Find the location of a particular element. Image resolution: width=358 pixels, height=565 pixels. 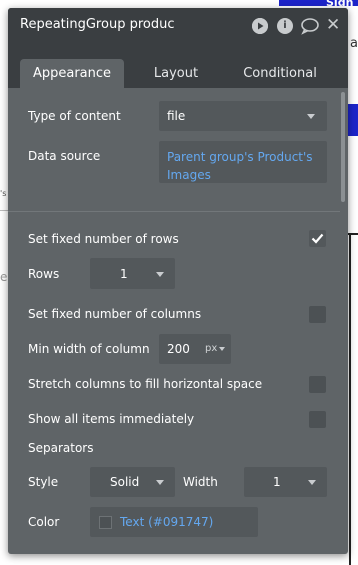

style-dropdown: Solid is located at coordinates (132, 482).